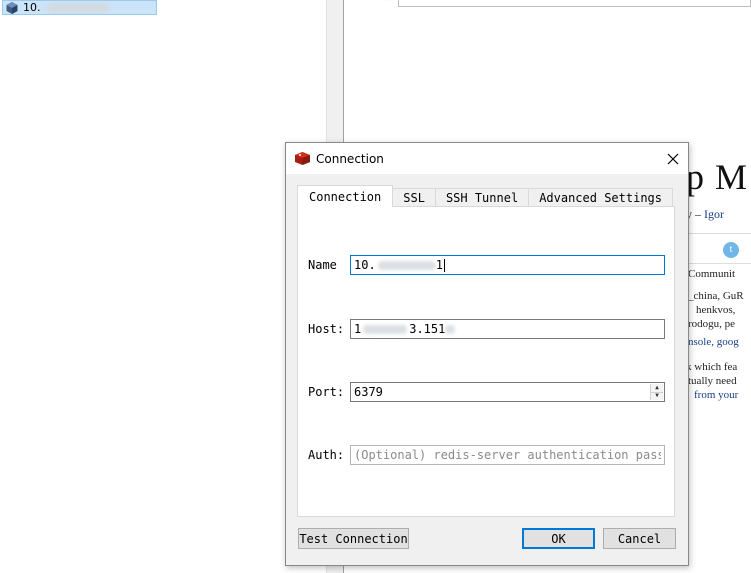  What do you see at coordinates (507, 392) in the screenshot?
I see `port-field: 6379 ▲ ▼` at bounding box center [507, 392].